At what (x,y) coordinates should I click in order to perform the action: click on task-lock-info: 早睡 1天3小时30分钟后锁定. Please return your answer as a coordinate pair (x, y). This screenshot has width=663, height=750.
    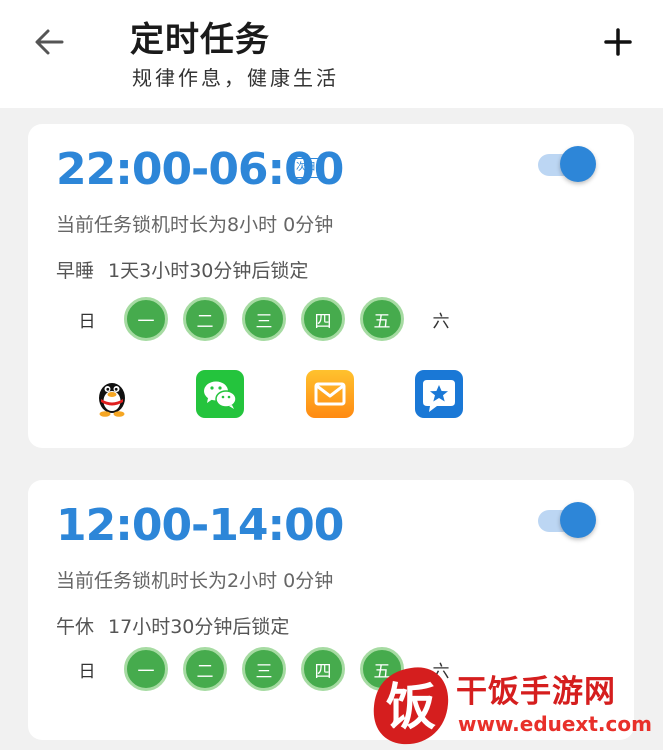
    Looking at the image, I should click on (182, 269).